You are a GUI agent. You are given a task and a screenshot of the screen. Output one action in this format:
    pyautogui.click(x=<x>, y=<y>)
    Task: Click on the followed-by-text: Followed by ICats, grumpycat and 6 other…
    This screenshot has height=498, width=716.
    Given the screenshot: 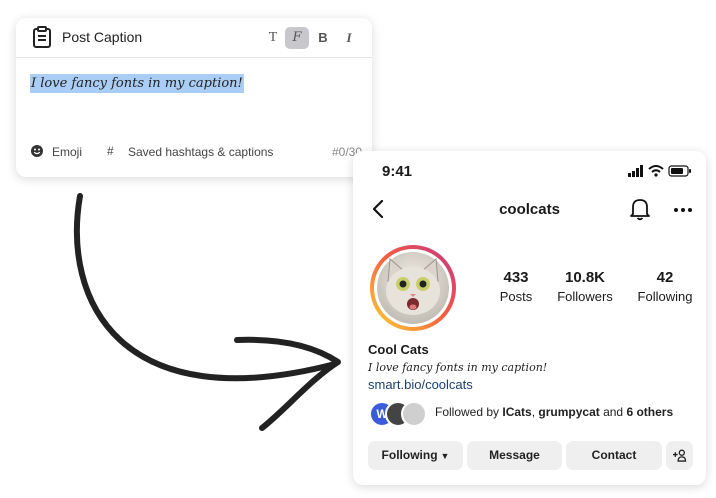 What is the action you would take?
    pyautogui.click(x=554, y=412)
    